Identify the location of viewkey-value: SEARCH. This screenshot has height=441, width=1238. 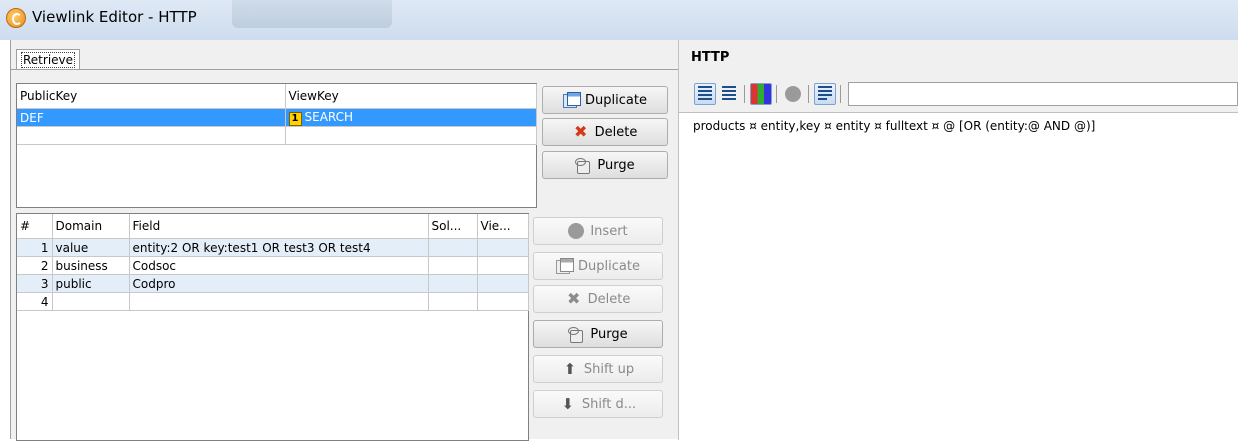
(329, 116).